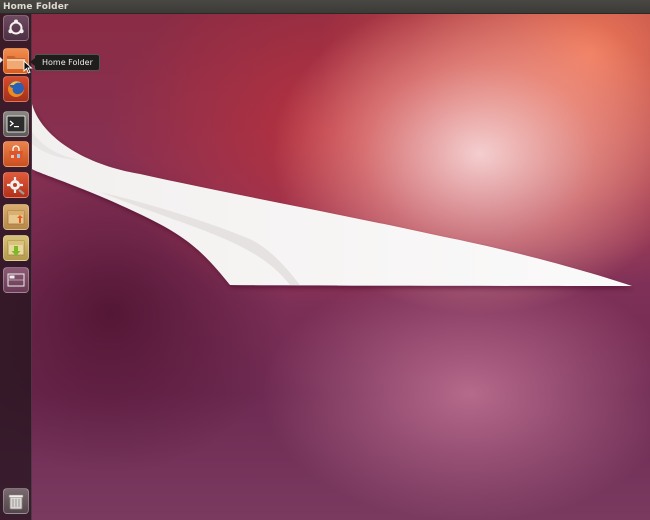 The image size is (650, 520). I want to click on launcher-archive-download-button, so click(16, 248).